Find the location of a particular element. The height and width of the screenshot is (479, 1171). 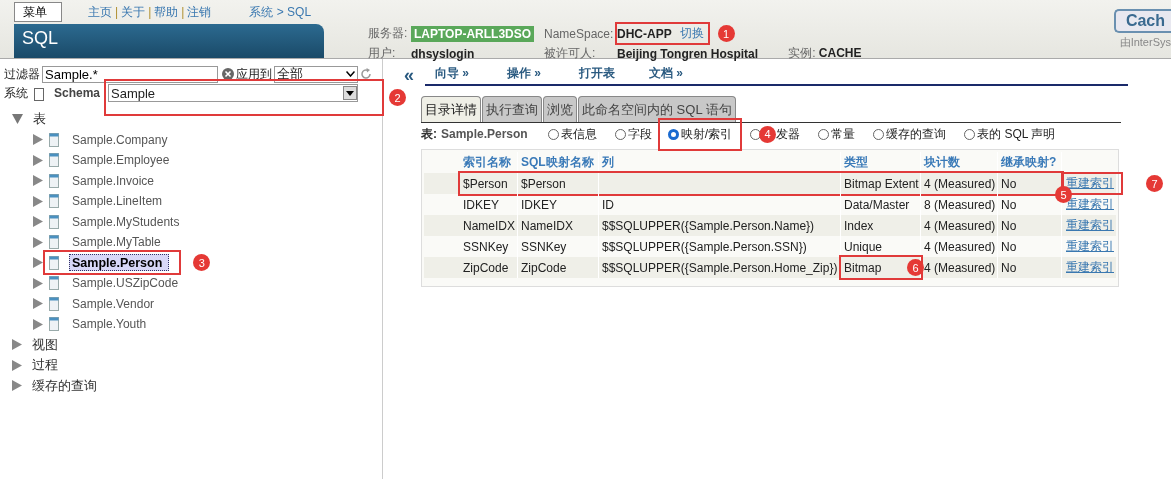

annotation-marker: 2 is located at coordinates (397, 97).